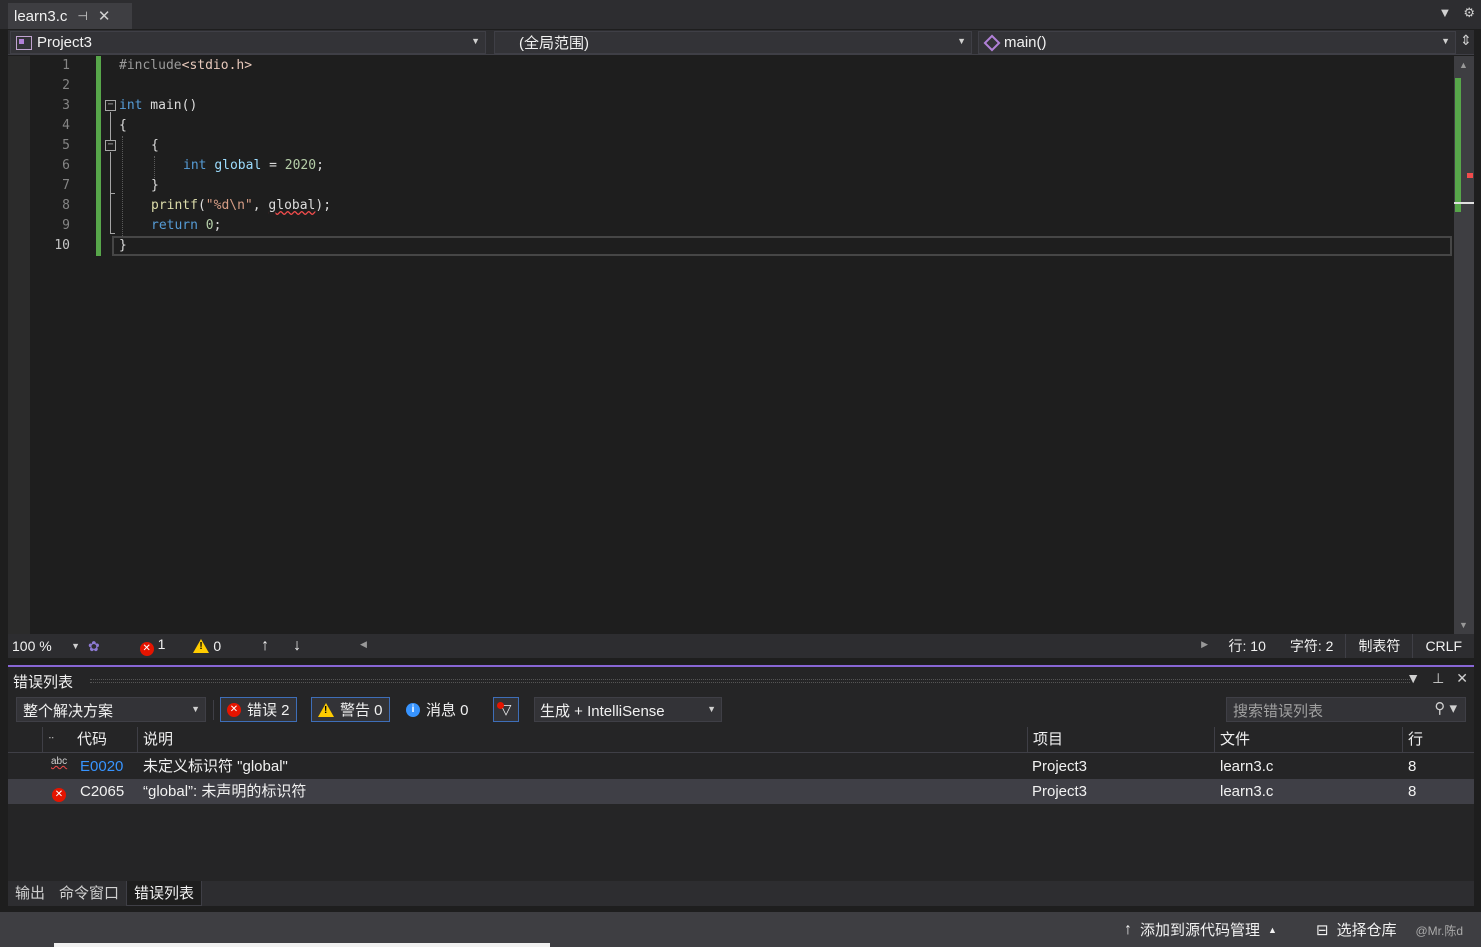 This screenshot has width=1481, height=947. I want to click on zoom-dropdown: 100 % ▼, so click(44, 646).